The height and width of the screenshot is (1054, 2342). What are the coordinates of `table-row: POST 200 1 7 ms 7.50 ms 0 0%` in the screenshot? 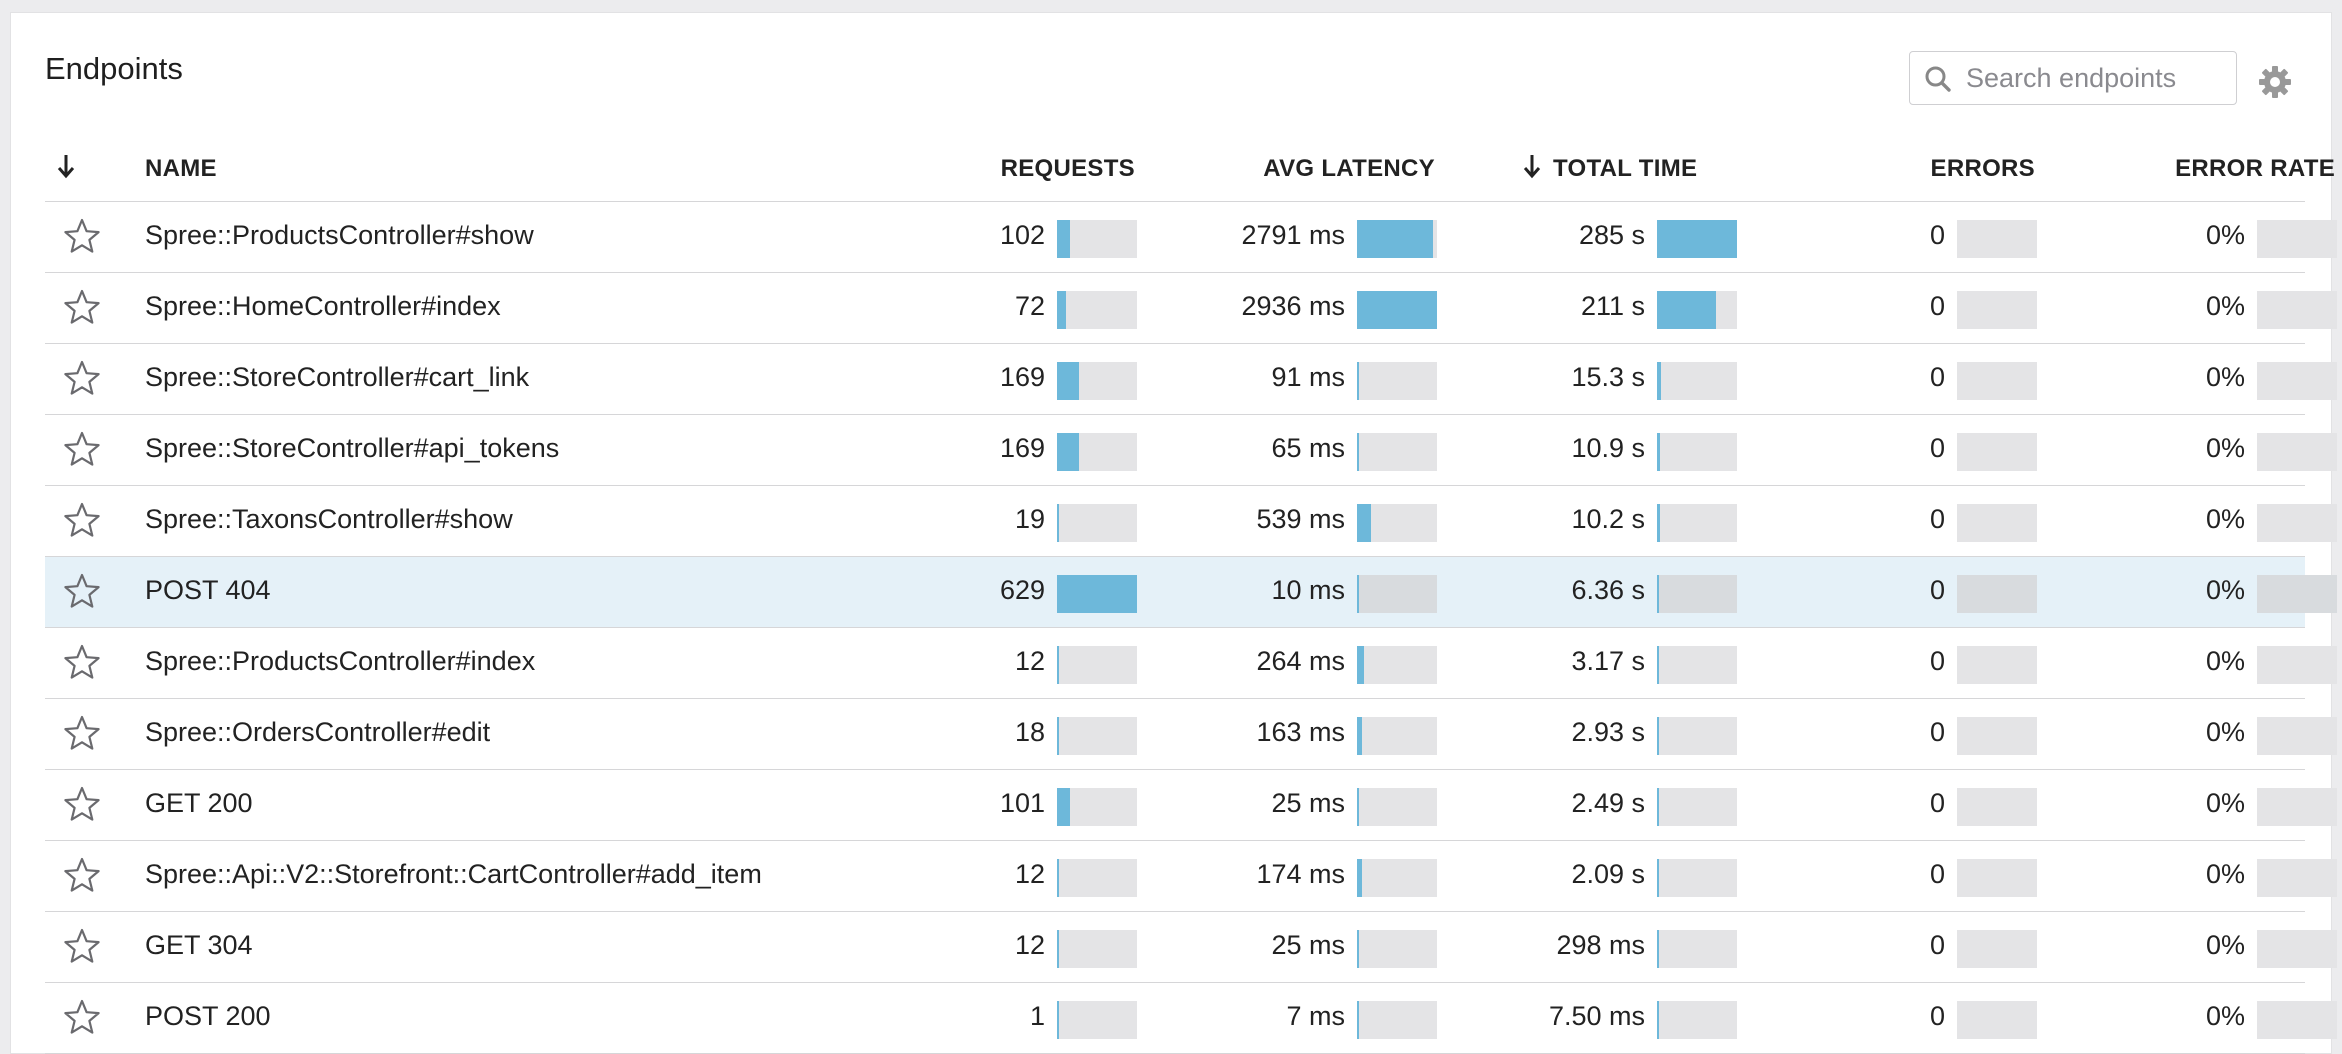 It's located at (1191, 1018).